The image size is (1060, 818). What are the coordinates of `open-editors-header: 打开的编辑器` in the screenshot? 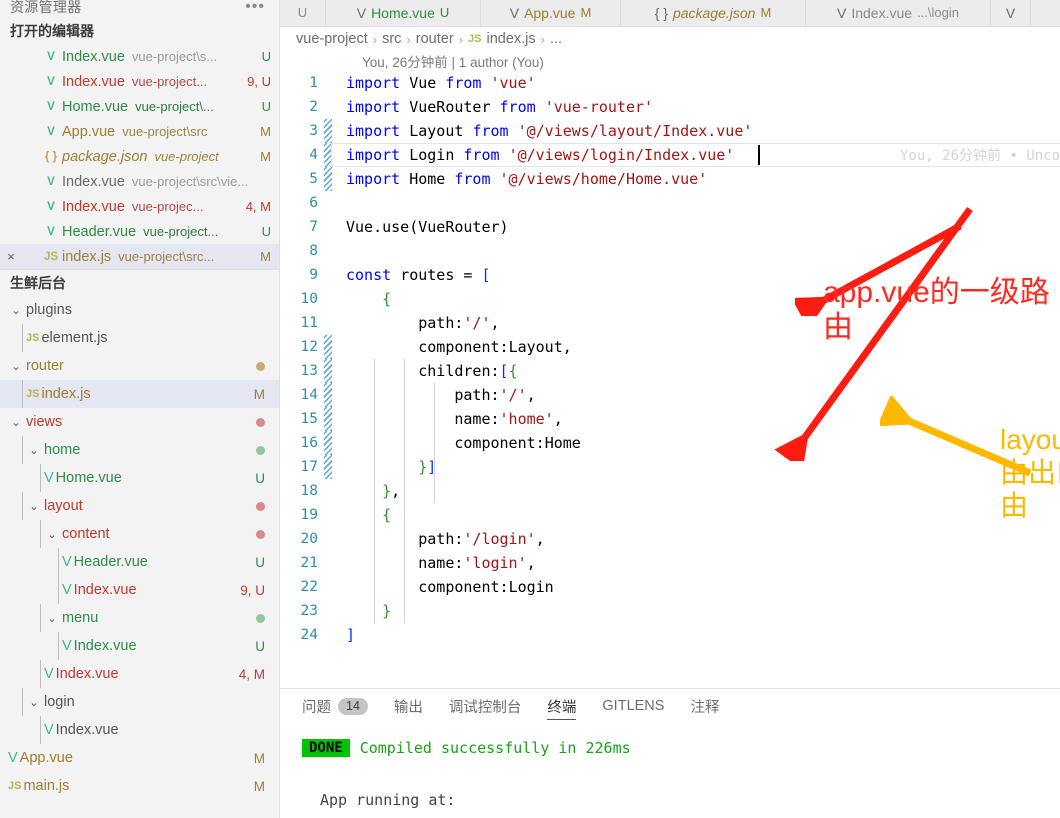 It's located at (139, 31).